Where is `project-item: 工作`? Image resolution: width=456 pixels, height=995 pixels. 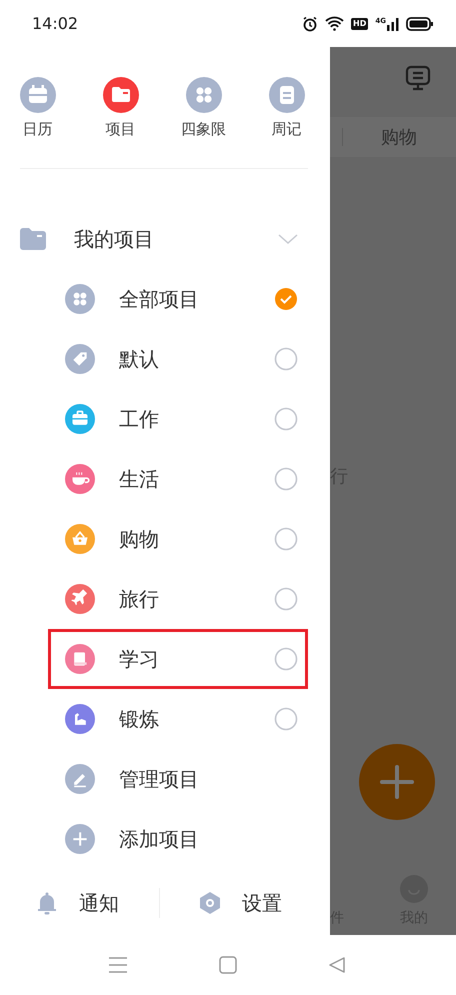
project-item: 工作 is located at coordinates (165, 419).